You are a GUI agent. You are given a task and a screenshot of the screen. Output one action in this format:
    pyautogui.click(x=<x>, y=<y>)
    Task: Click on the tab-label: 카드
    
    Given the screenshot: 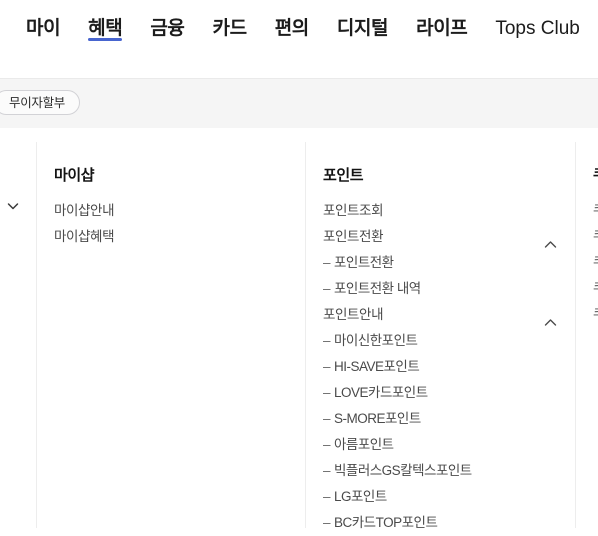 What is the action you would take?
    pyautogui.click(x=230, y=28)
    